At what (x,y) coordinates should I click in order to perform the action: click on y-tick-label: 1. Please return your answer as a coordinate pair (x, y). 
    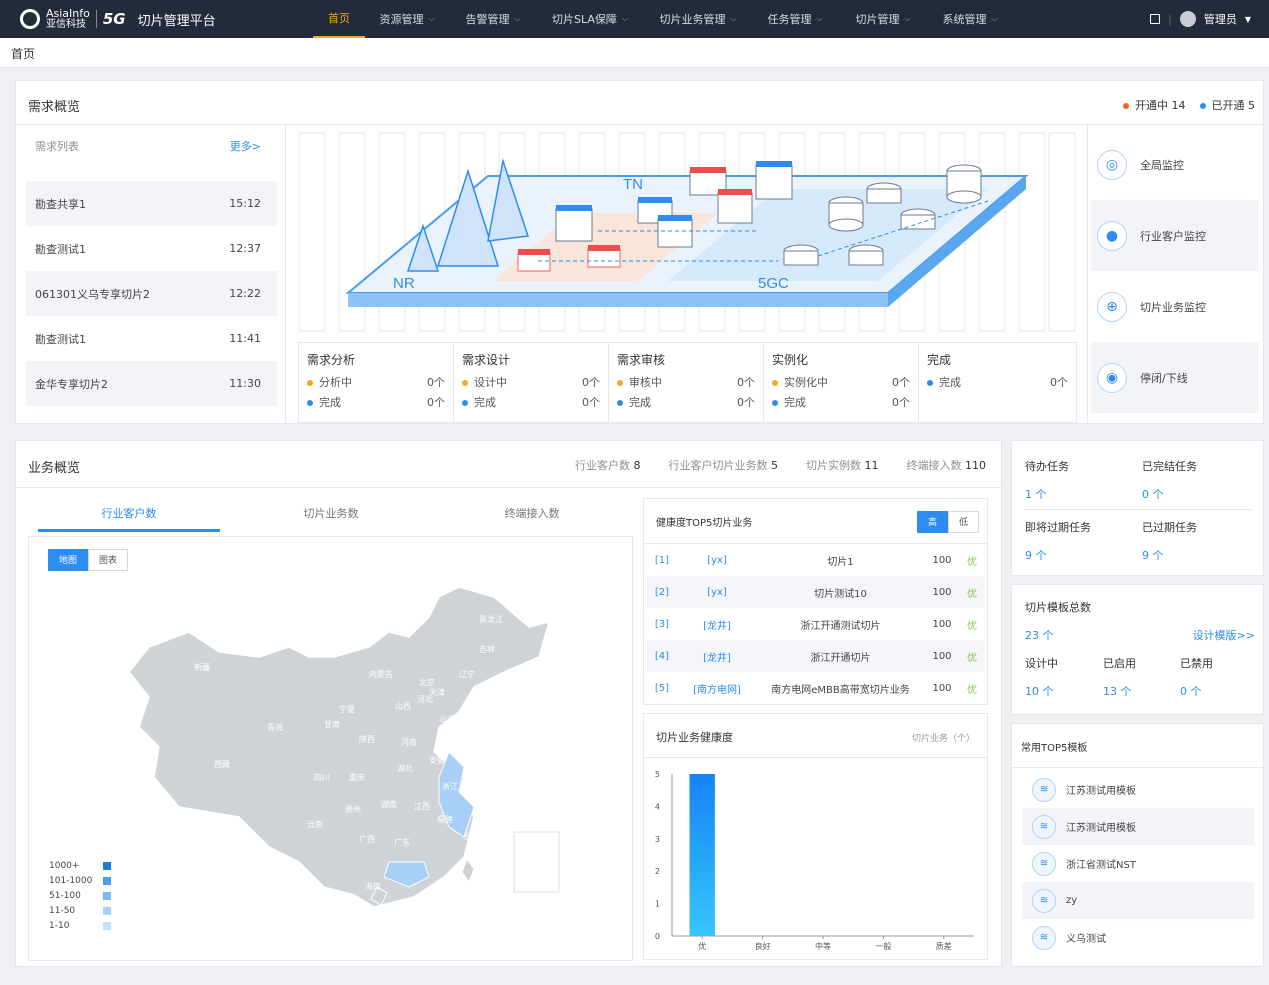
    Looking at the image, I should click on (657, 904).